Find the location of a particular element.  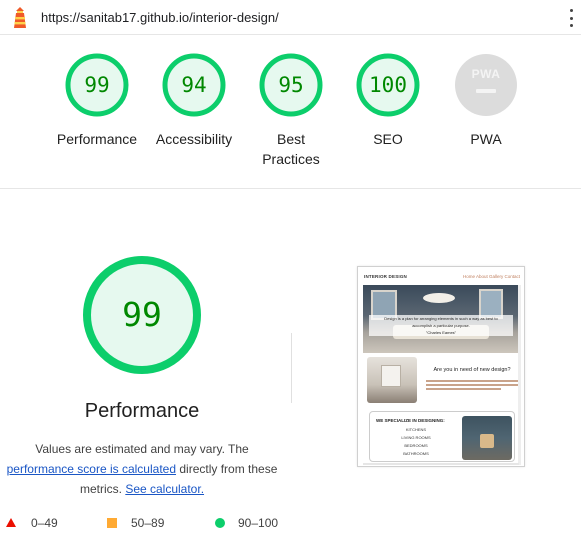

caption-line: "Charles Eames" is located at coordinates (441, 332).